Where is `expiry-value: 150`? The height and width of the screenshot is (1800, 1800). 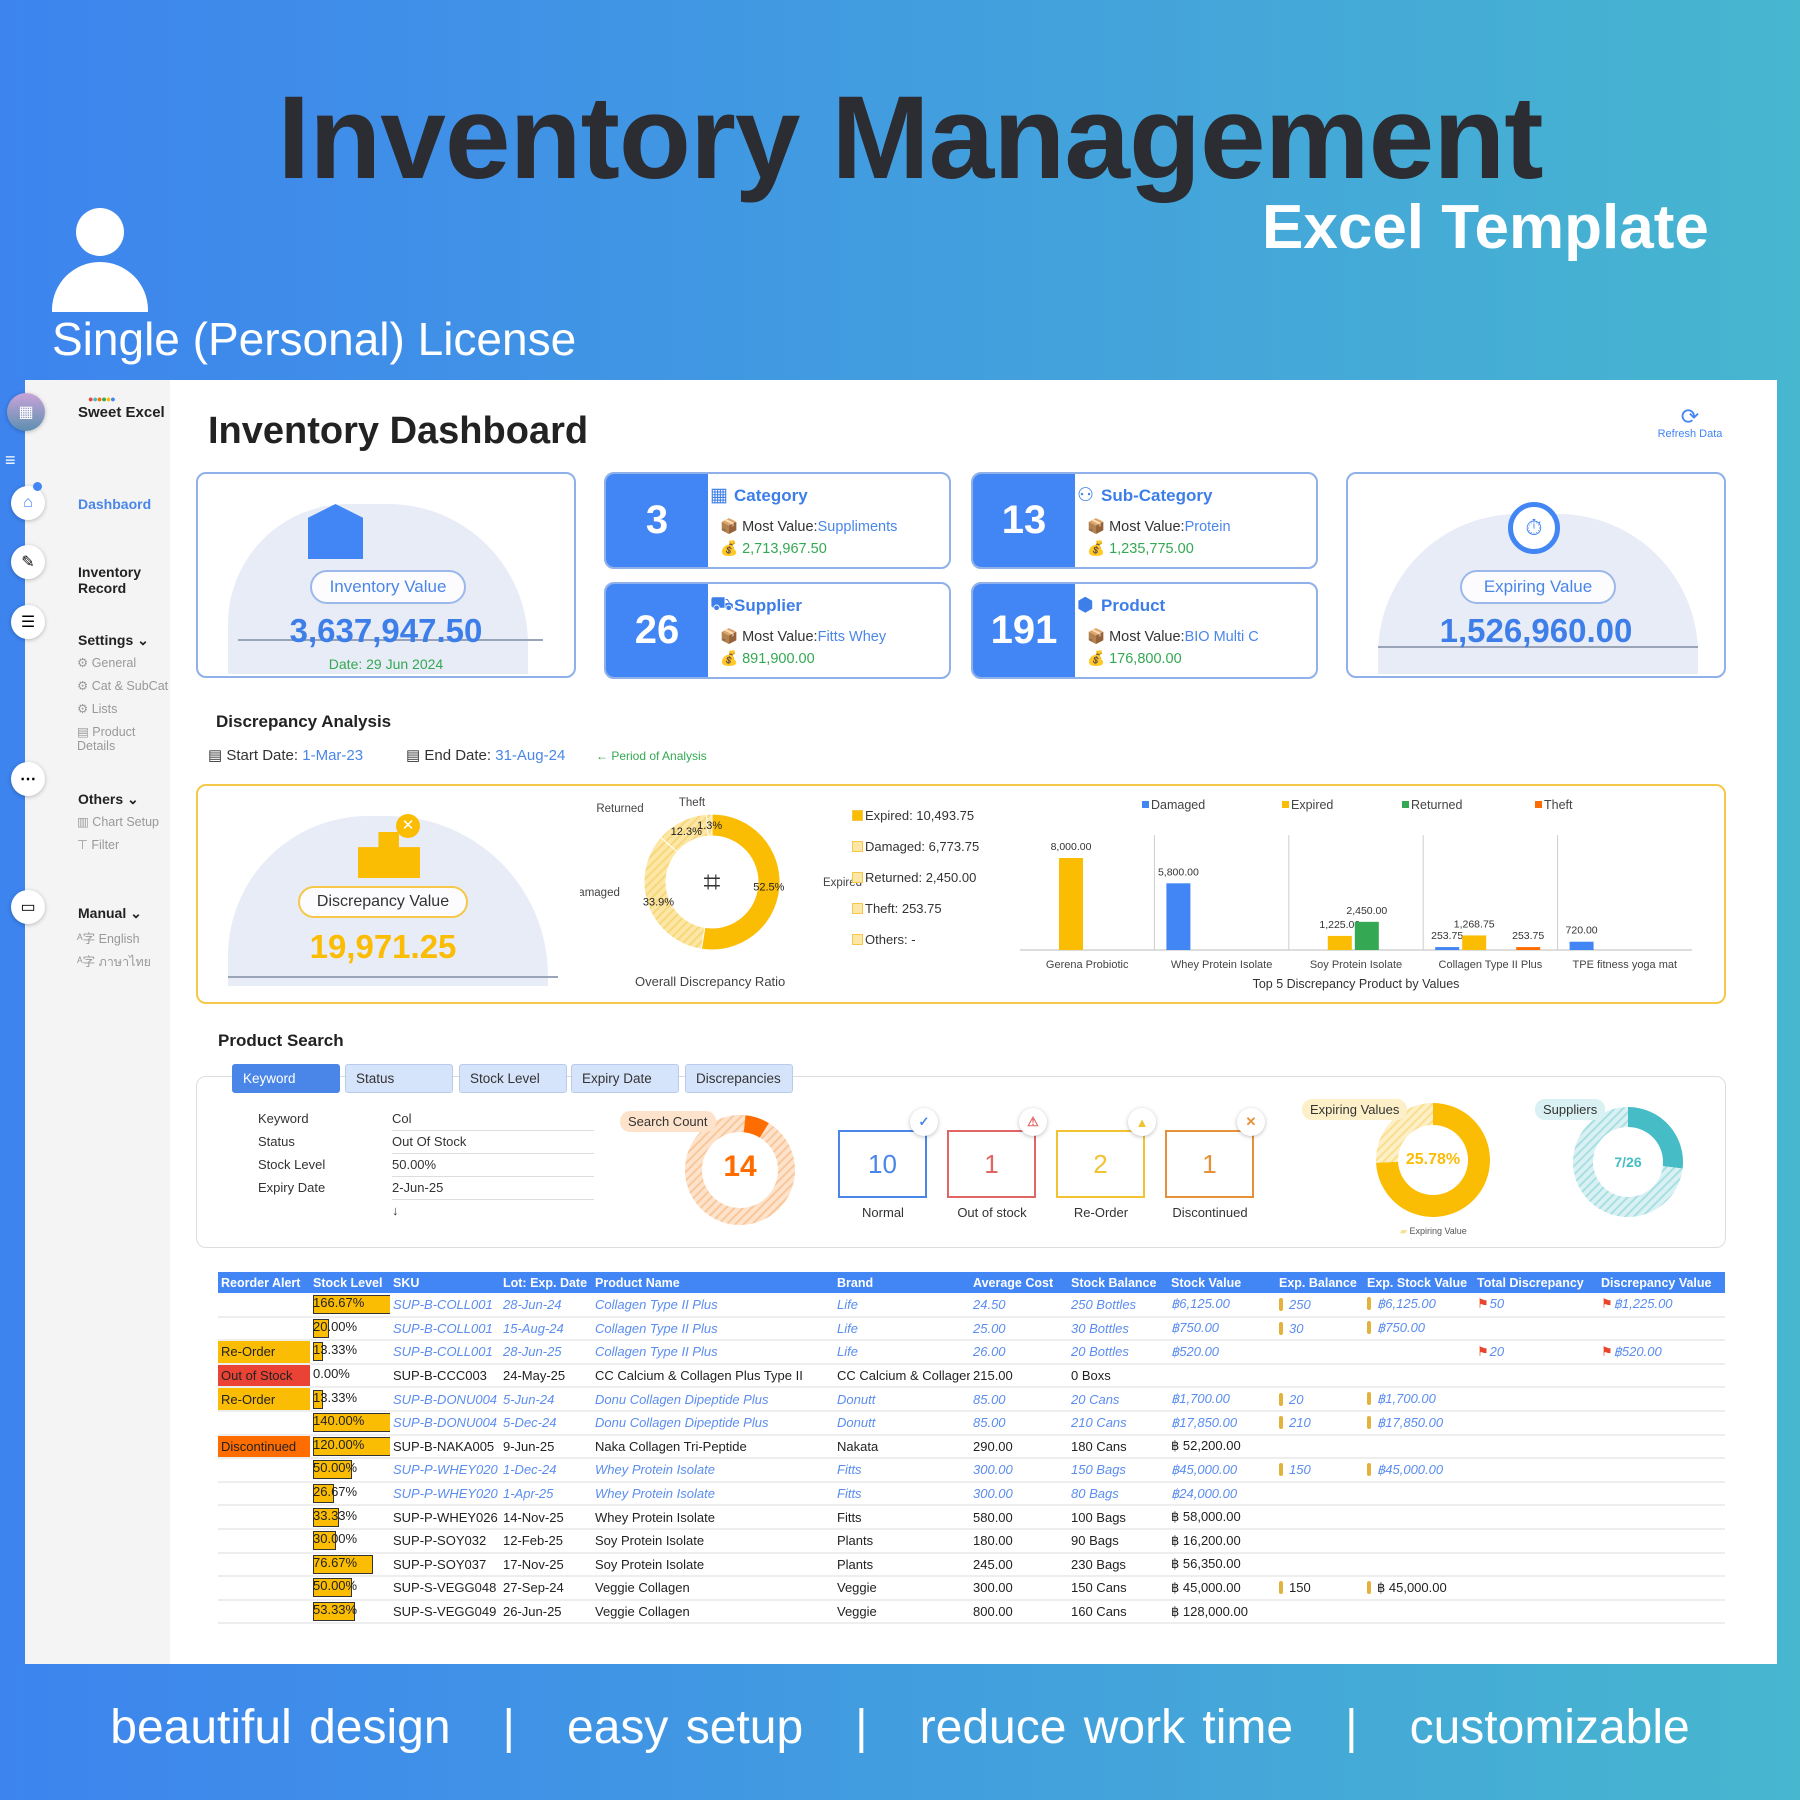
expiry-value: 150 is located at coordinates (1300, 1588).